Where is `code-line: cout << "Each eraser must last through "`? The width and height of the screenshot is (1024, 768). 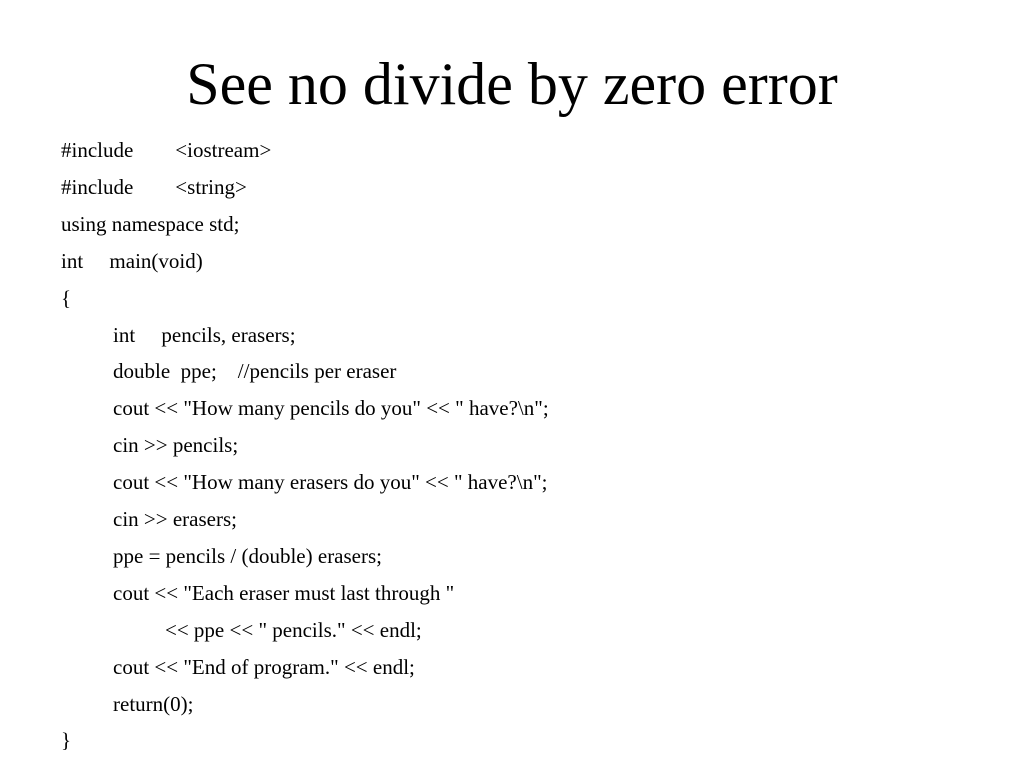
code-line: cout << "Each eraser must last through " is located at coordinates (284, 592).